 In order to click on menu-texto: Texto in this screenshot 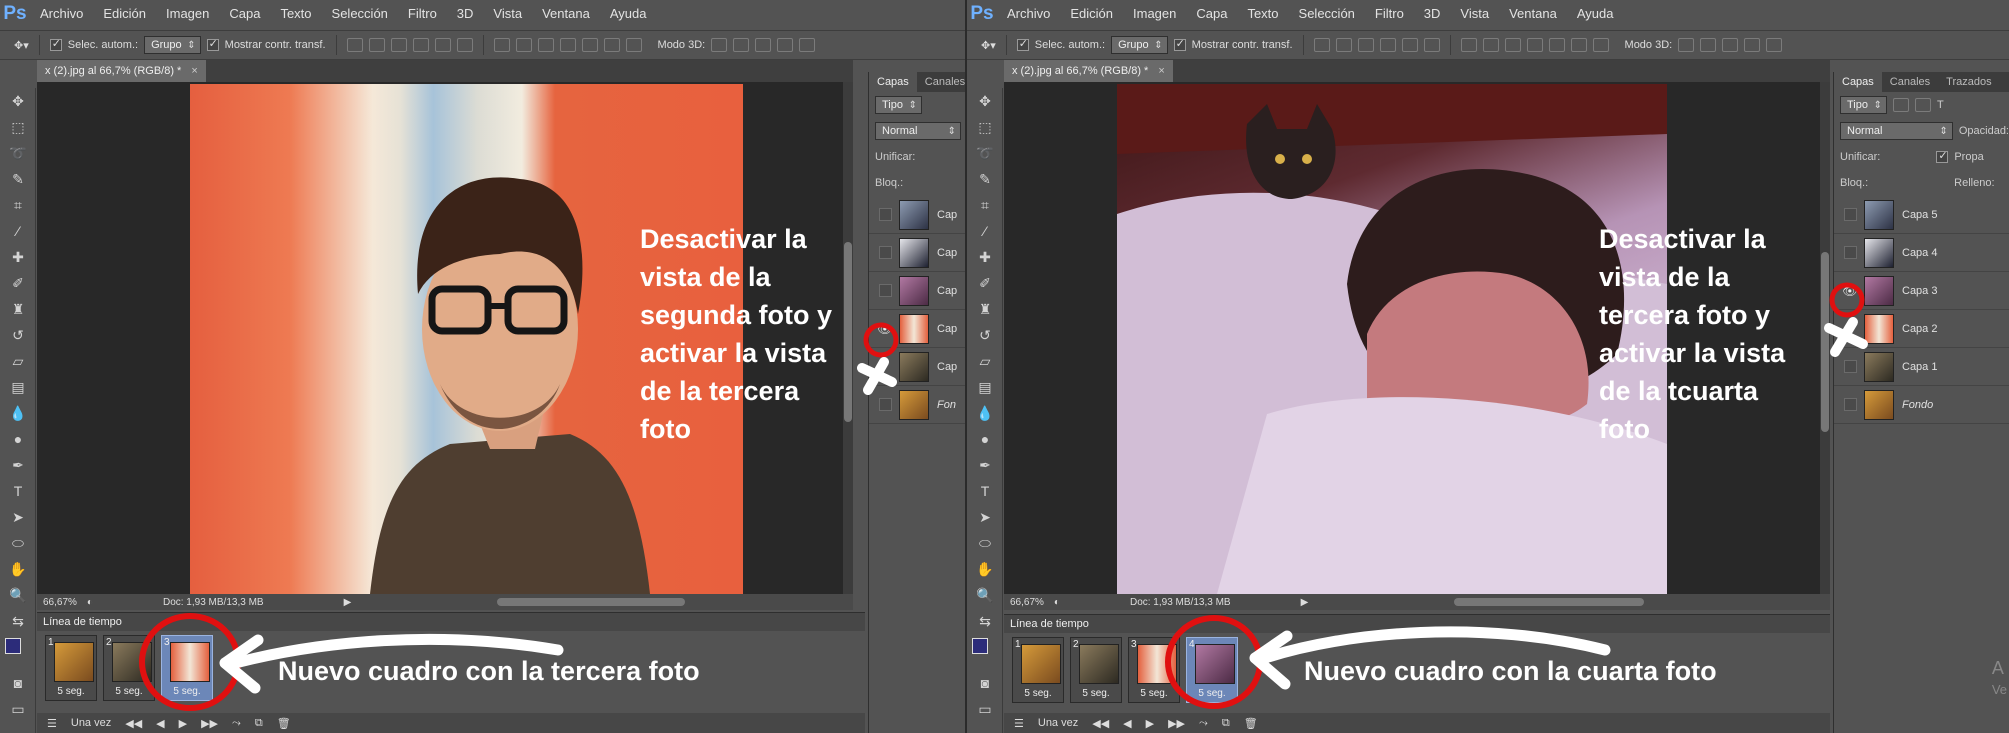, I will do `click(1262, 14)`.